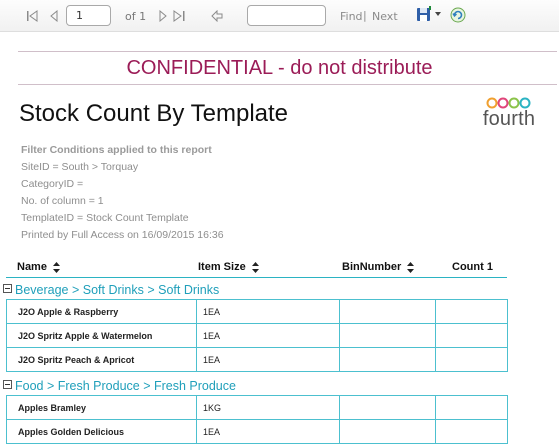 The height and width of the screenshot is (448, 559). I want to click on refresh-icon, so click(458, 15).